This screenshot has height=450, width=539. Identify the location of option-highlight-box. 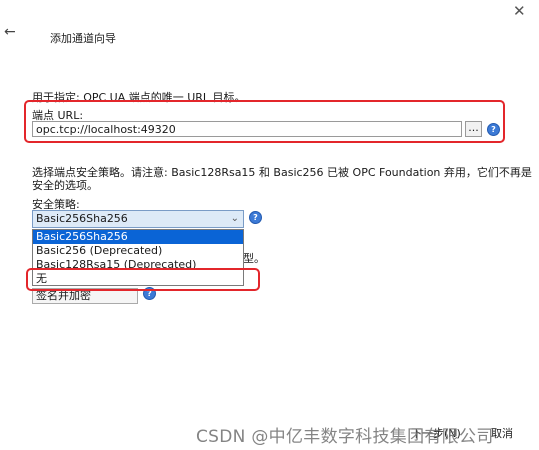
(143, 279).